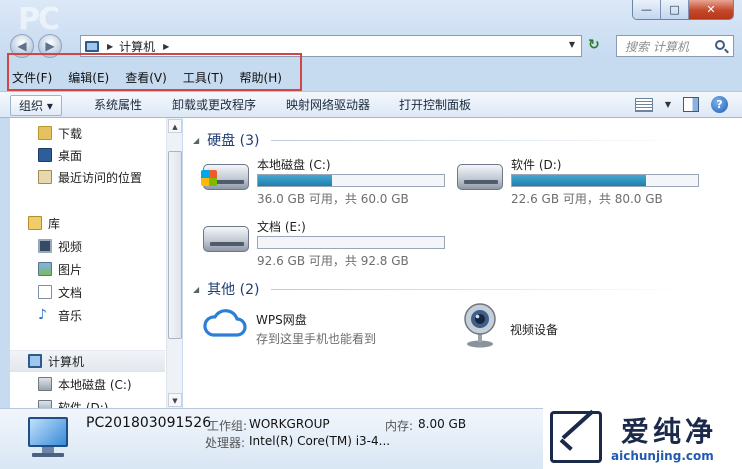 The image size is (742, 469). Describe the element at coordinates (175, 245) in the screenshot. I see `scroll-thumb` at that location.